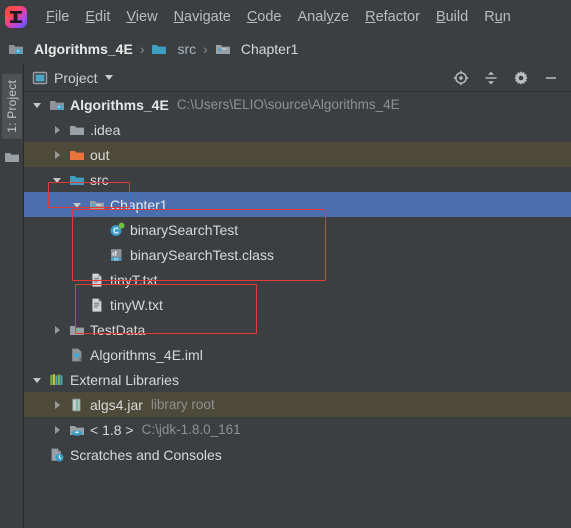  I want to click on tree-row-algorithms-4e-iml: Algorithms_4E.iml, so click(297, 354).